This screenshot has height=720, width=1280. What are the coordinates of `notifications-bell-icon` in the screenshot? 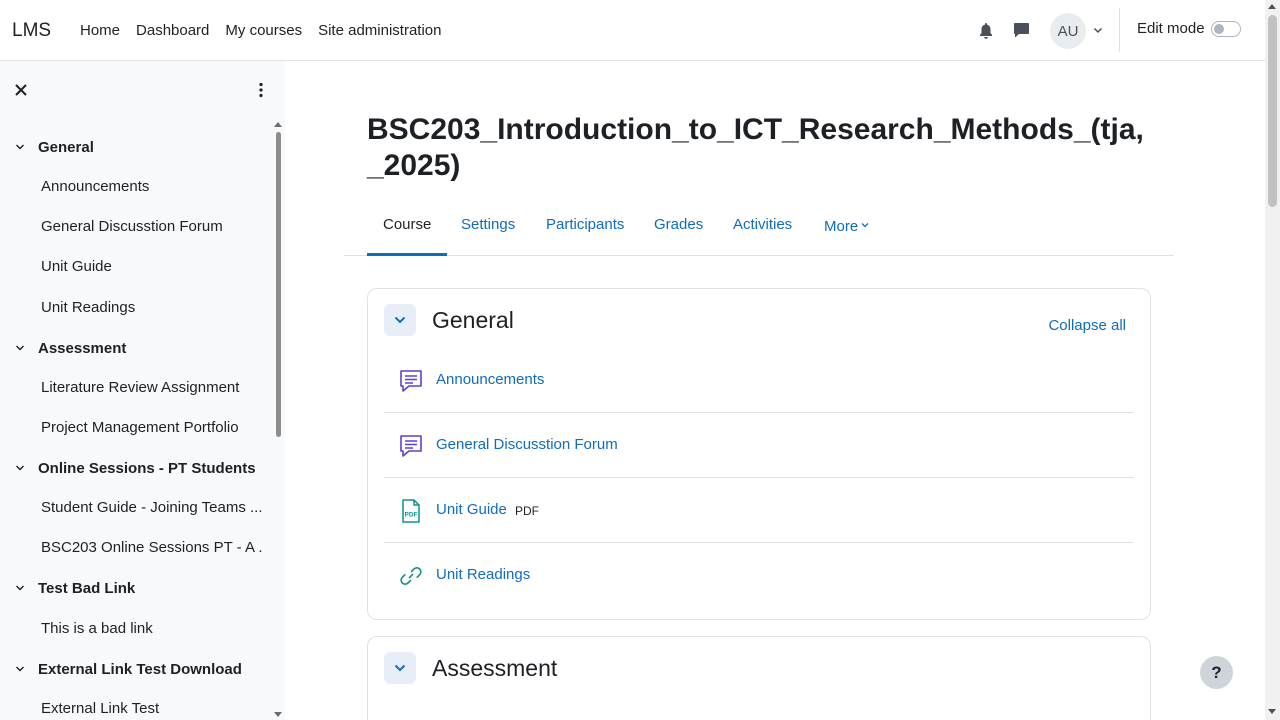 It's located at (986, 30).